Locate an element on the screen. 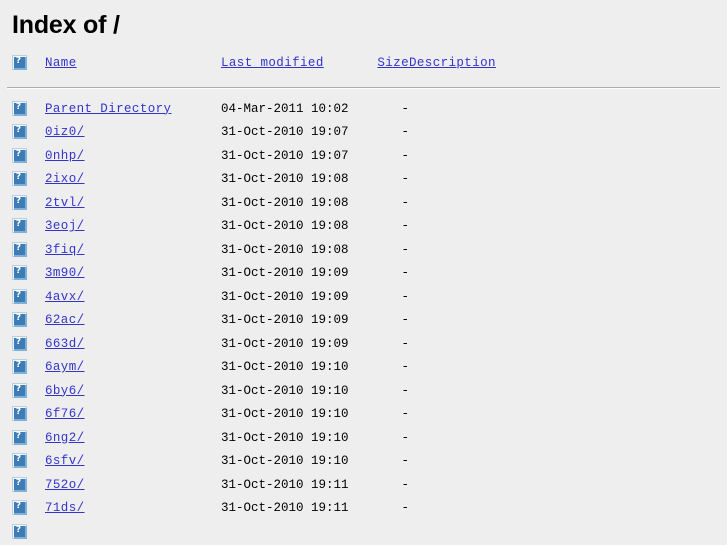 This screenshot has height=545, width=727. directory-link: 4avx/ is located at coordinates (65, 297).